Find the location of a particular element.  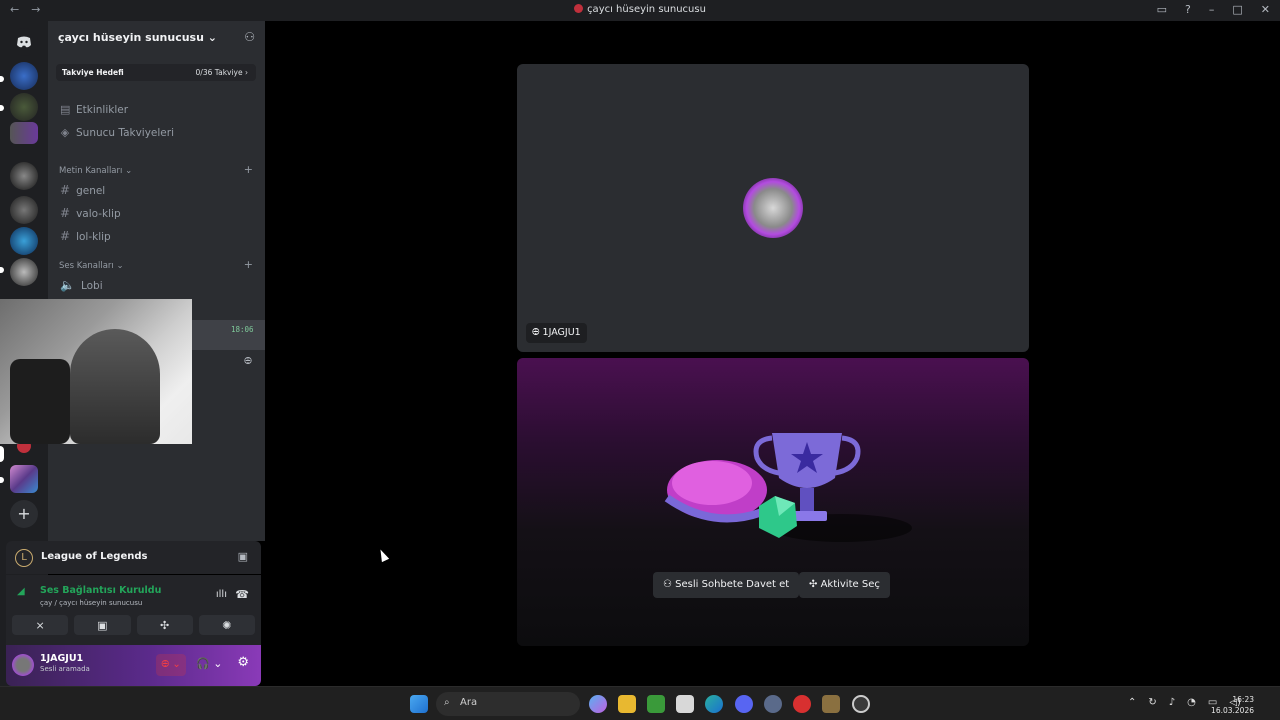

close-icon: ✕ is located at coordinates (1265, 9).